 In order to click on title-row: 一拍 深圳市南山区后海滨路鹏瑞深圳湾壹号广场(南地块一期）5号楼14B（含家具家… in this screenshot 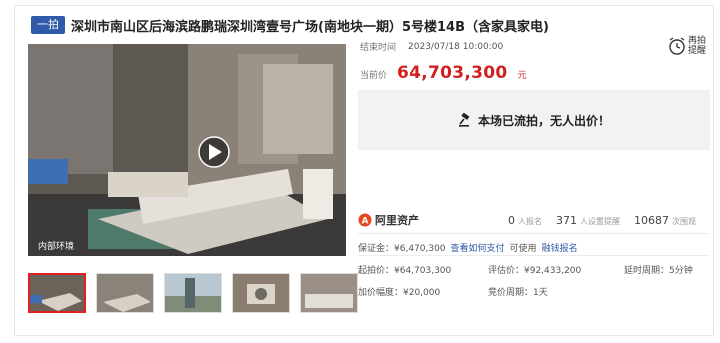, I will do `click(290, 25)`.